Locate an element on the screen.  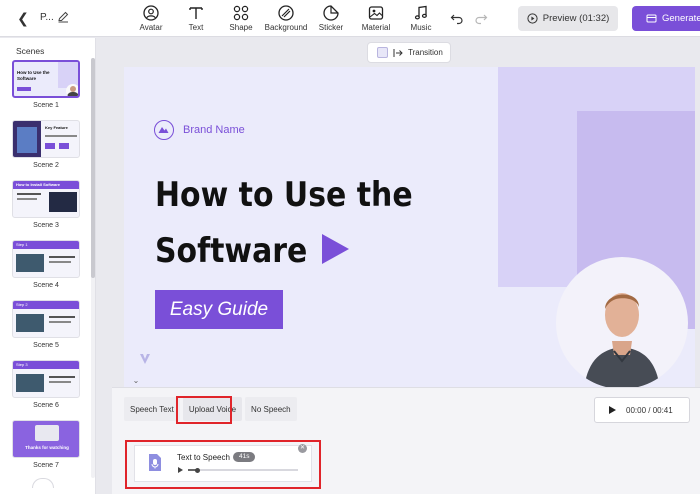
slide-badge: Easy Guide is located at coordinates (219, 309).